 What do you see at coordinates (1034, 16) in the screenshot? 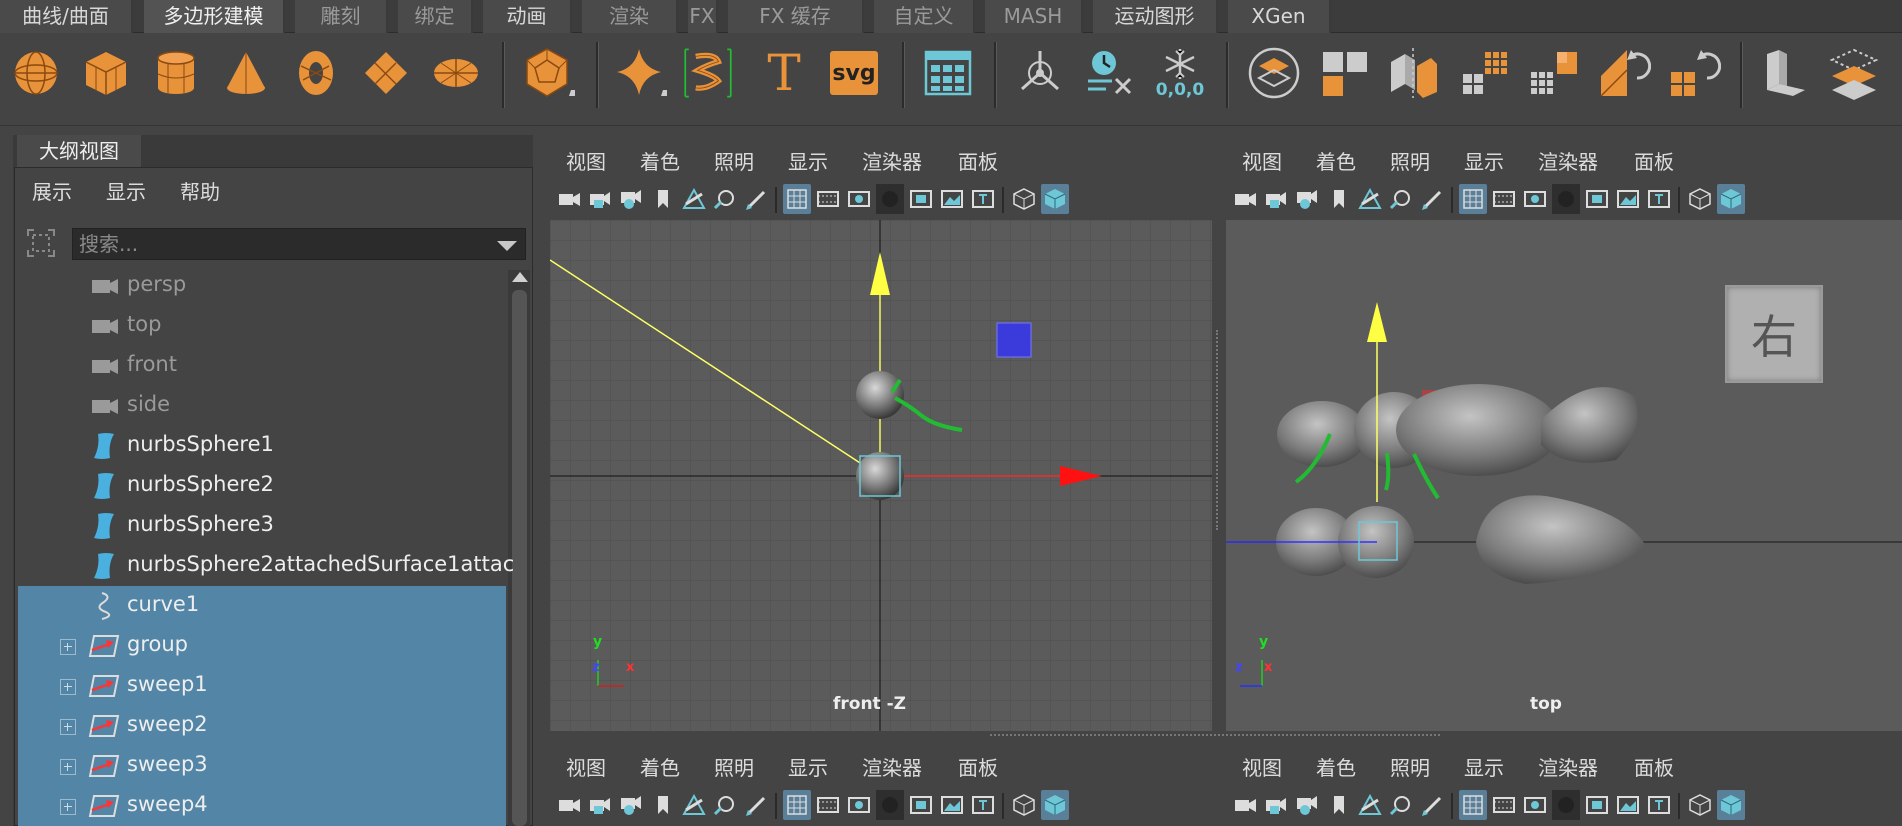
I see `tab-mash: MASH` at bounding box center [1034, 16].